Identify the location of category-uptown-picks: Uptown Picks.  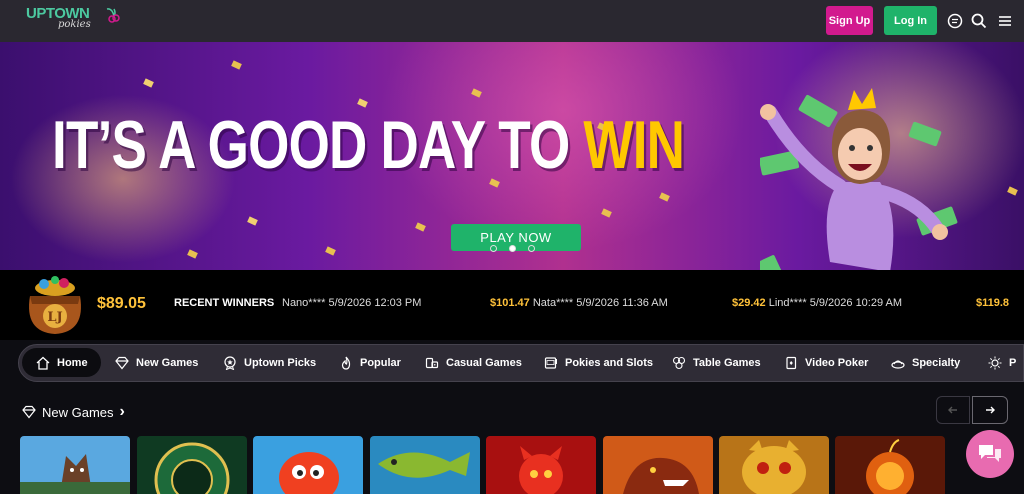
(269, 363).